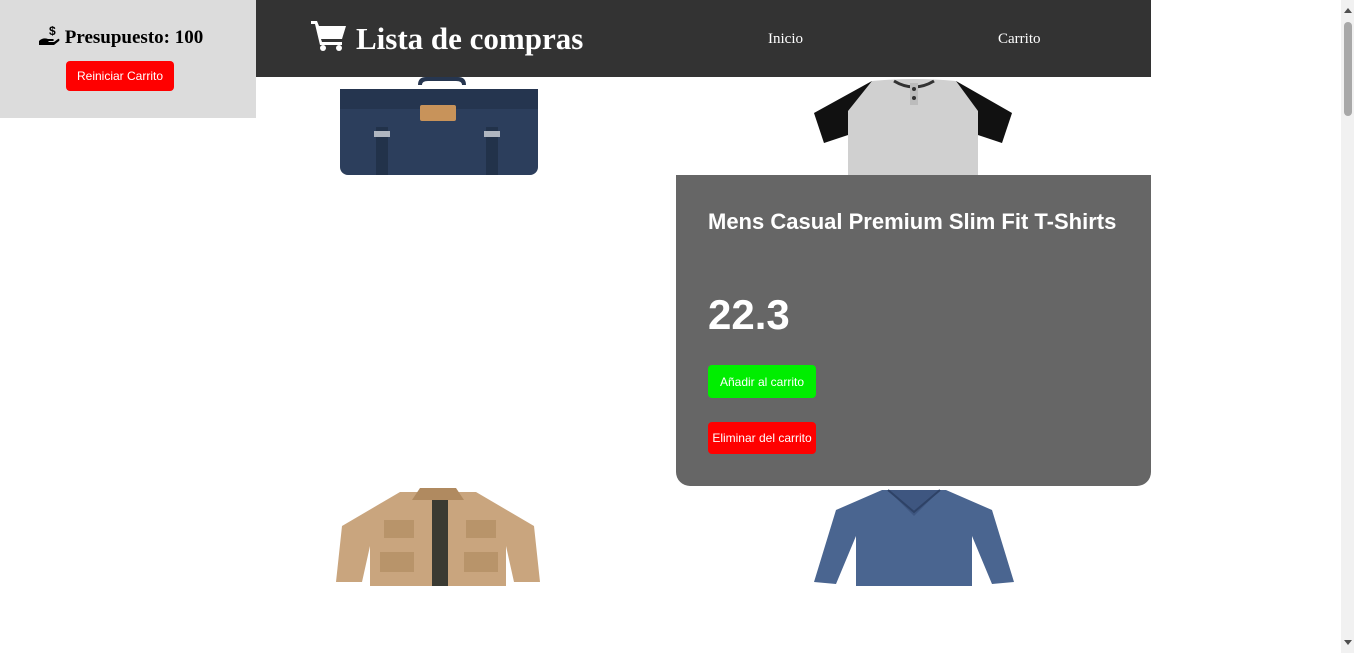 Image resolution: width=1354 pixels, height=653 pixels. Describe the element at coordinates (438, 127) in the screenshot. I see `product-image-backpack` at that location.